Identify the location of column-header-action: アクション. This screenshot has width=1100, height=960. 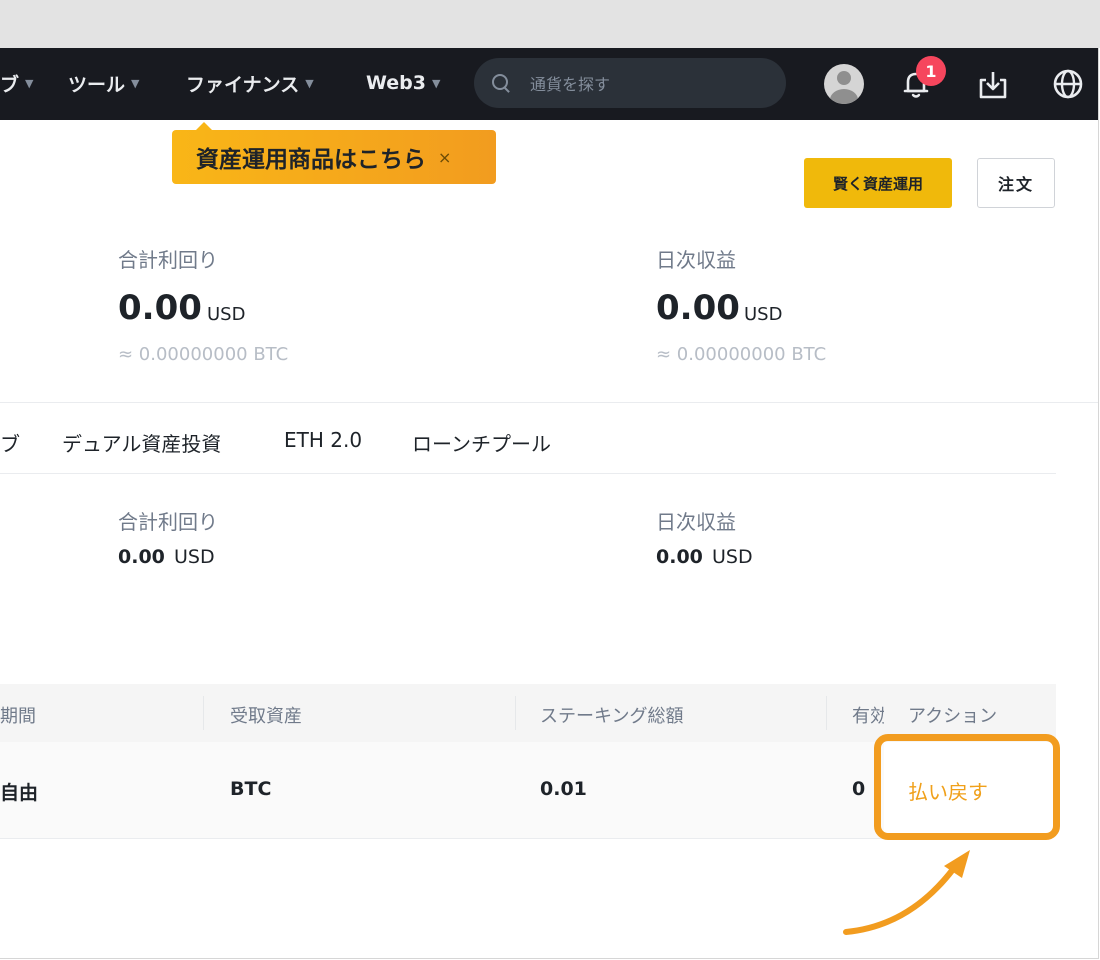
(953, 716).